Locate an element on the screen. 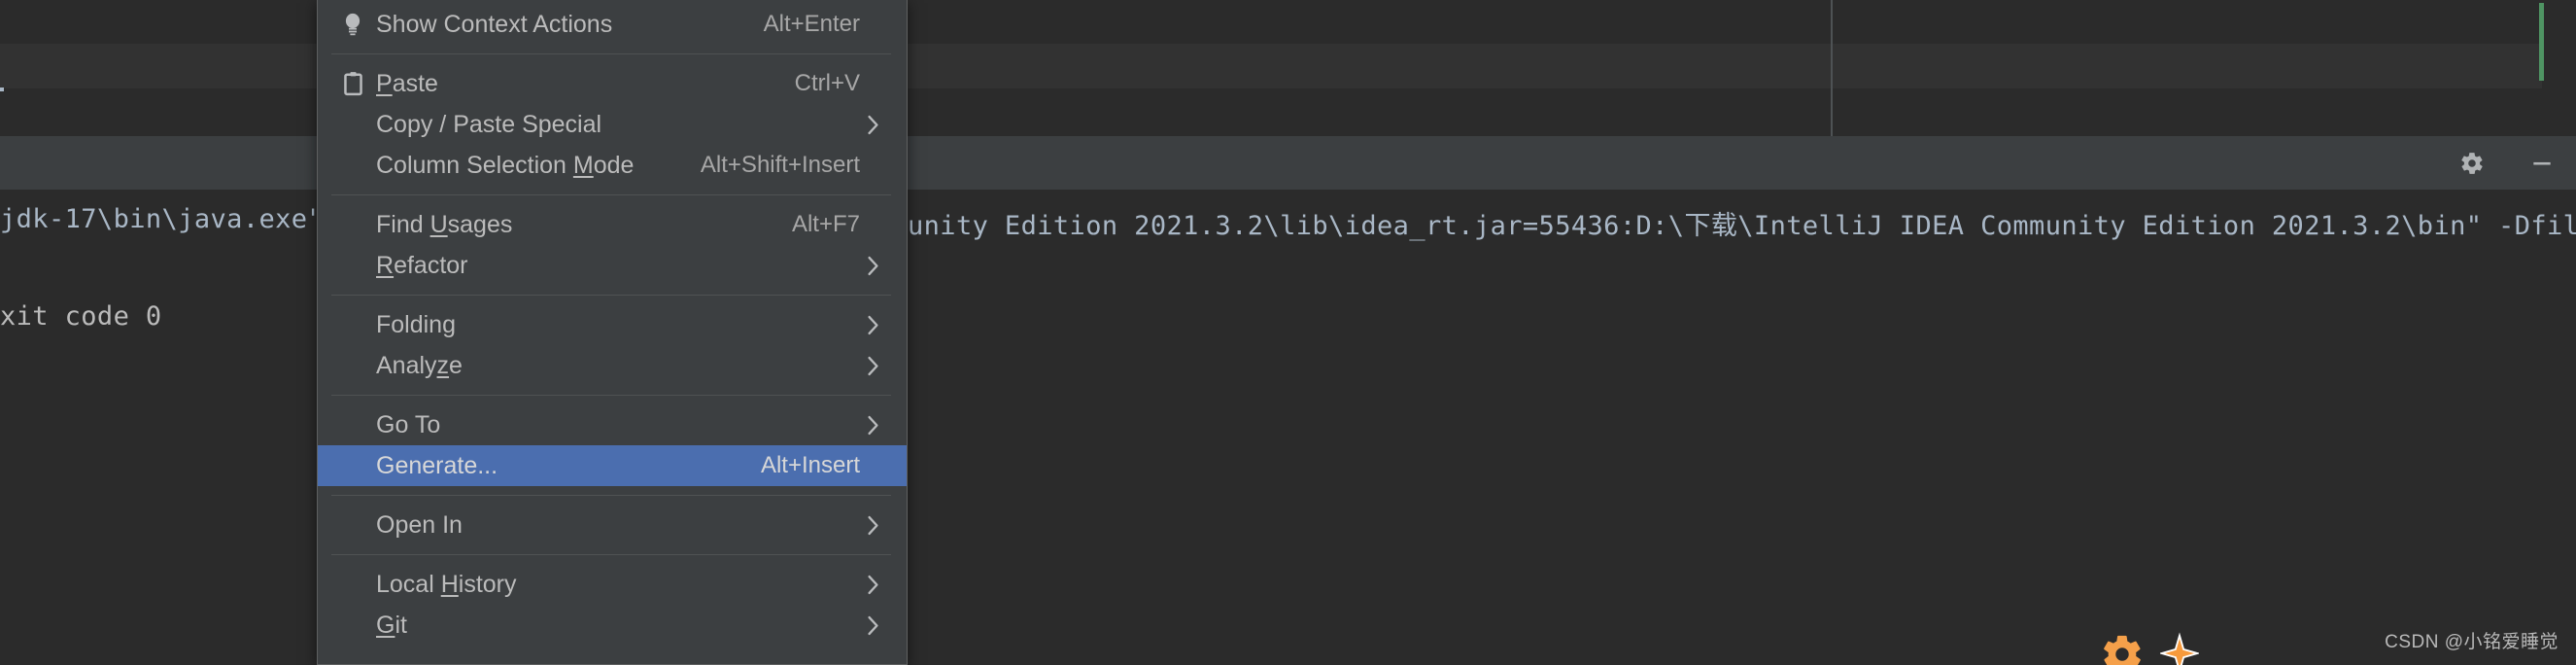  orange-gear-icon is located at coordinates (2122, 648).